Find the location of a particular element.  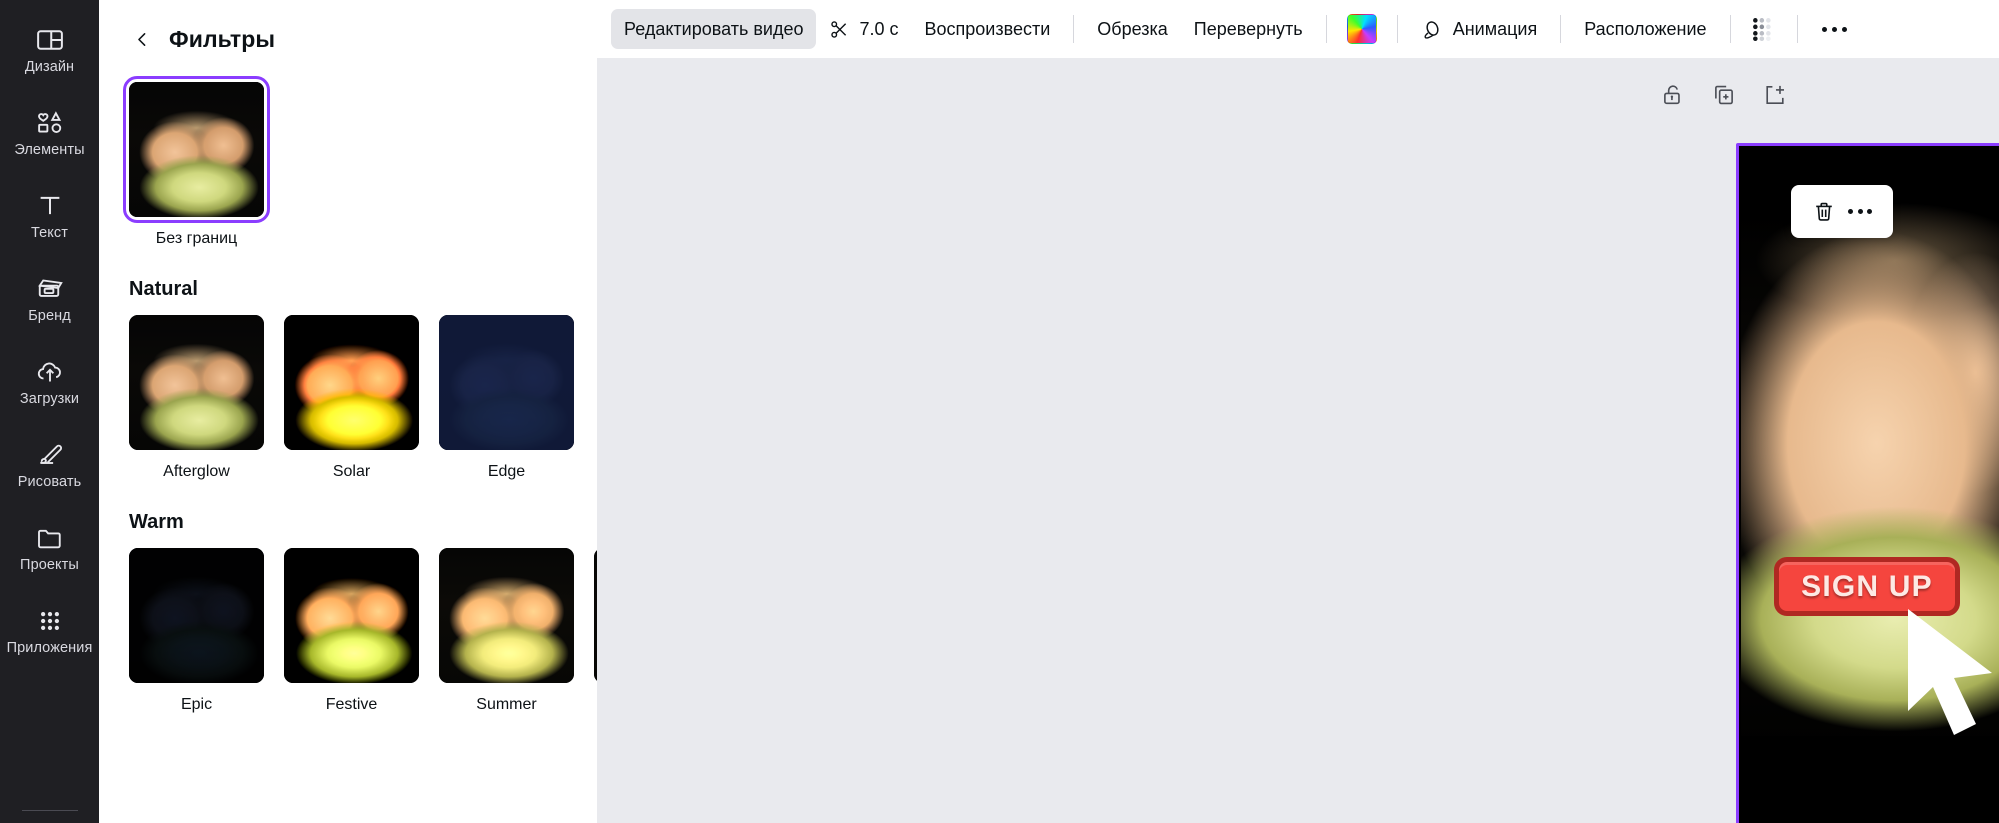

element-context-toolbar is located at coordinates (1842, 211).